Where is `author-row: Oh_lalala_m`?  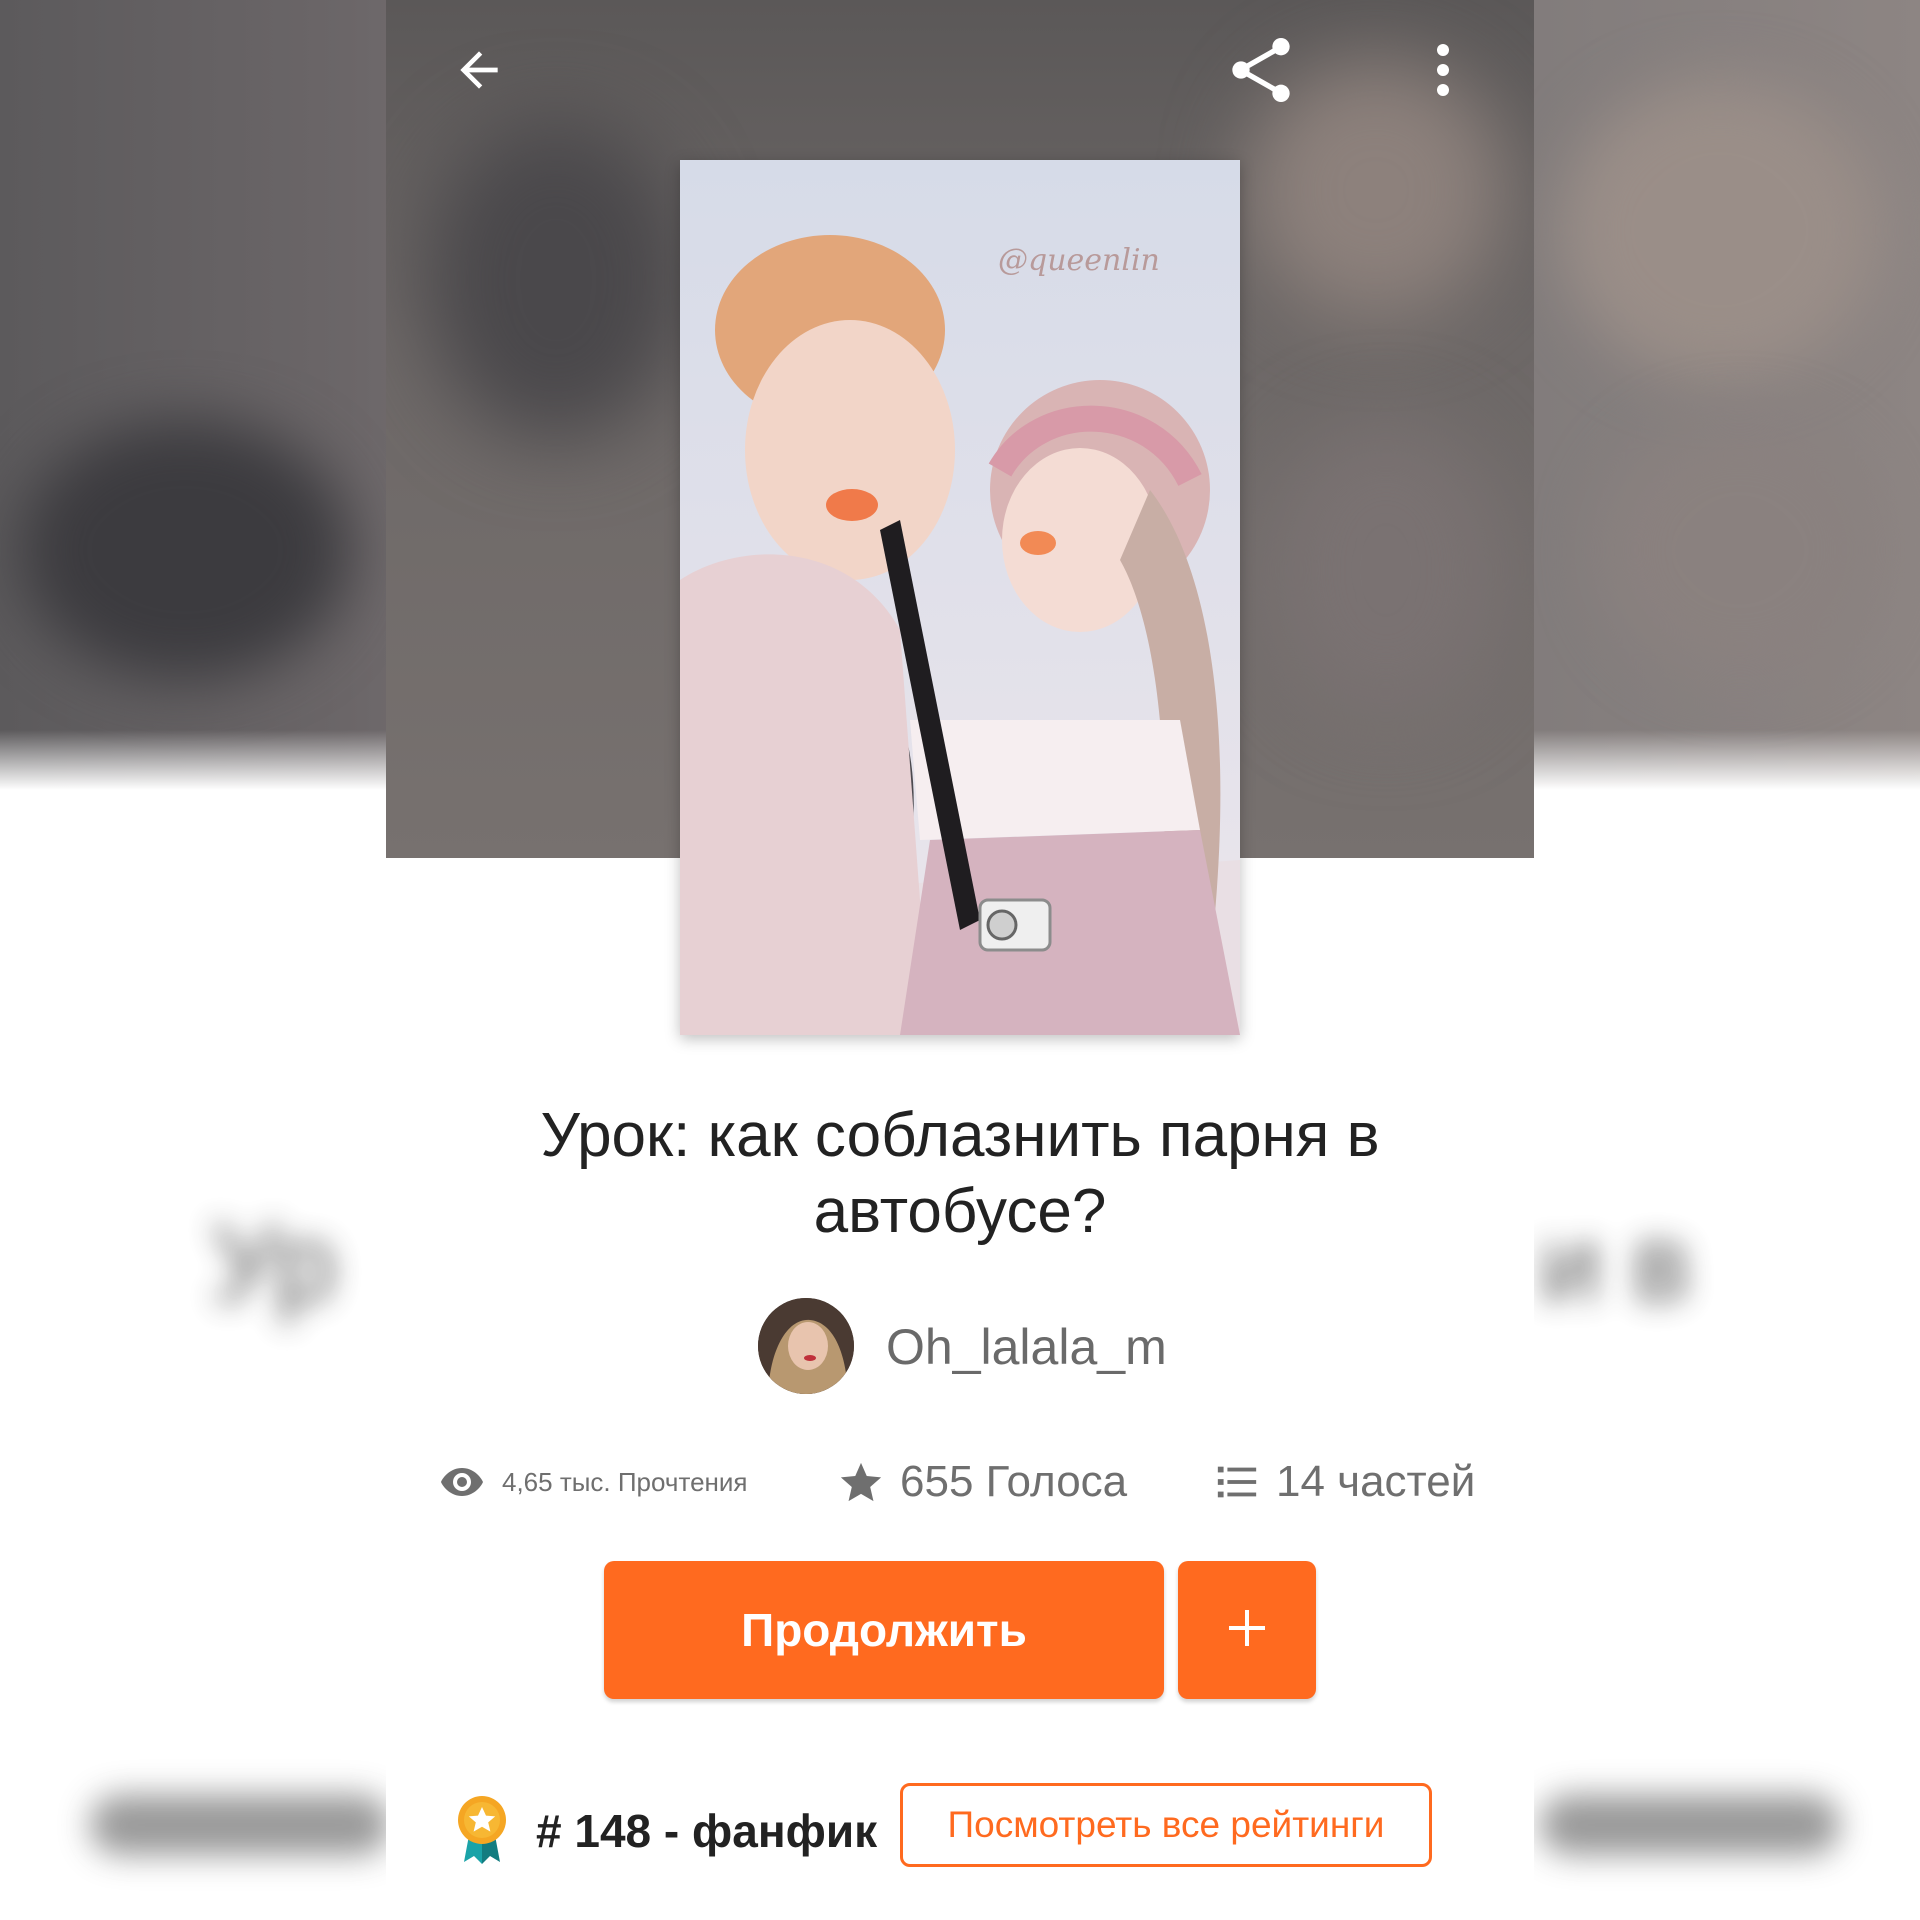 author-row: Oh_lalala_m is located at coordinates (960, 1347).